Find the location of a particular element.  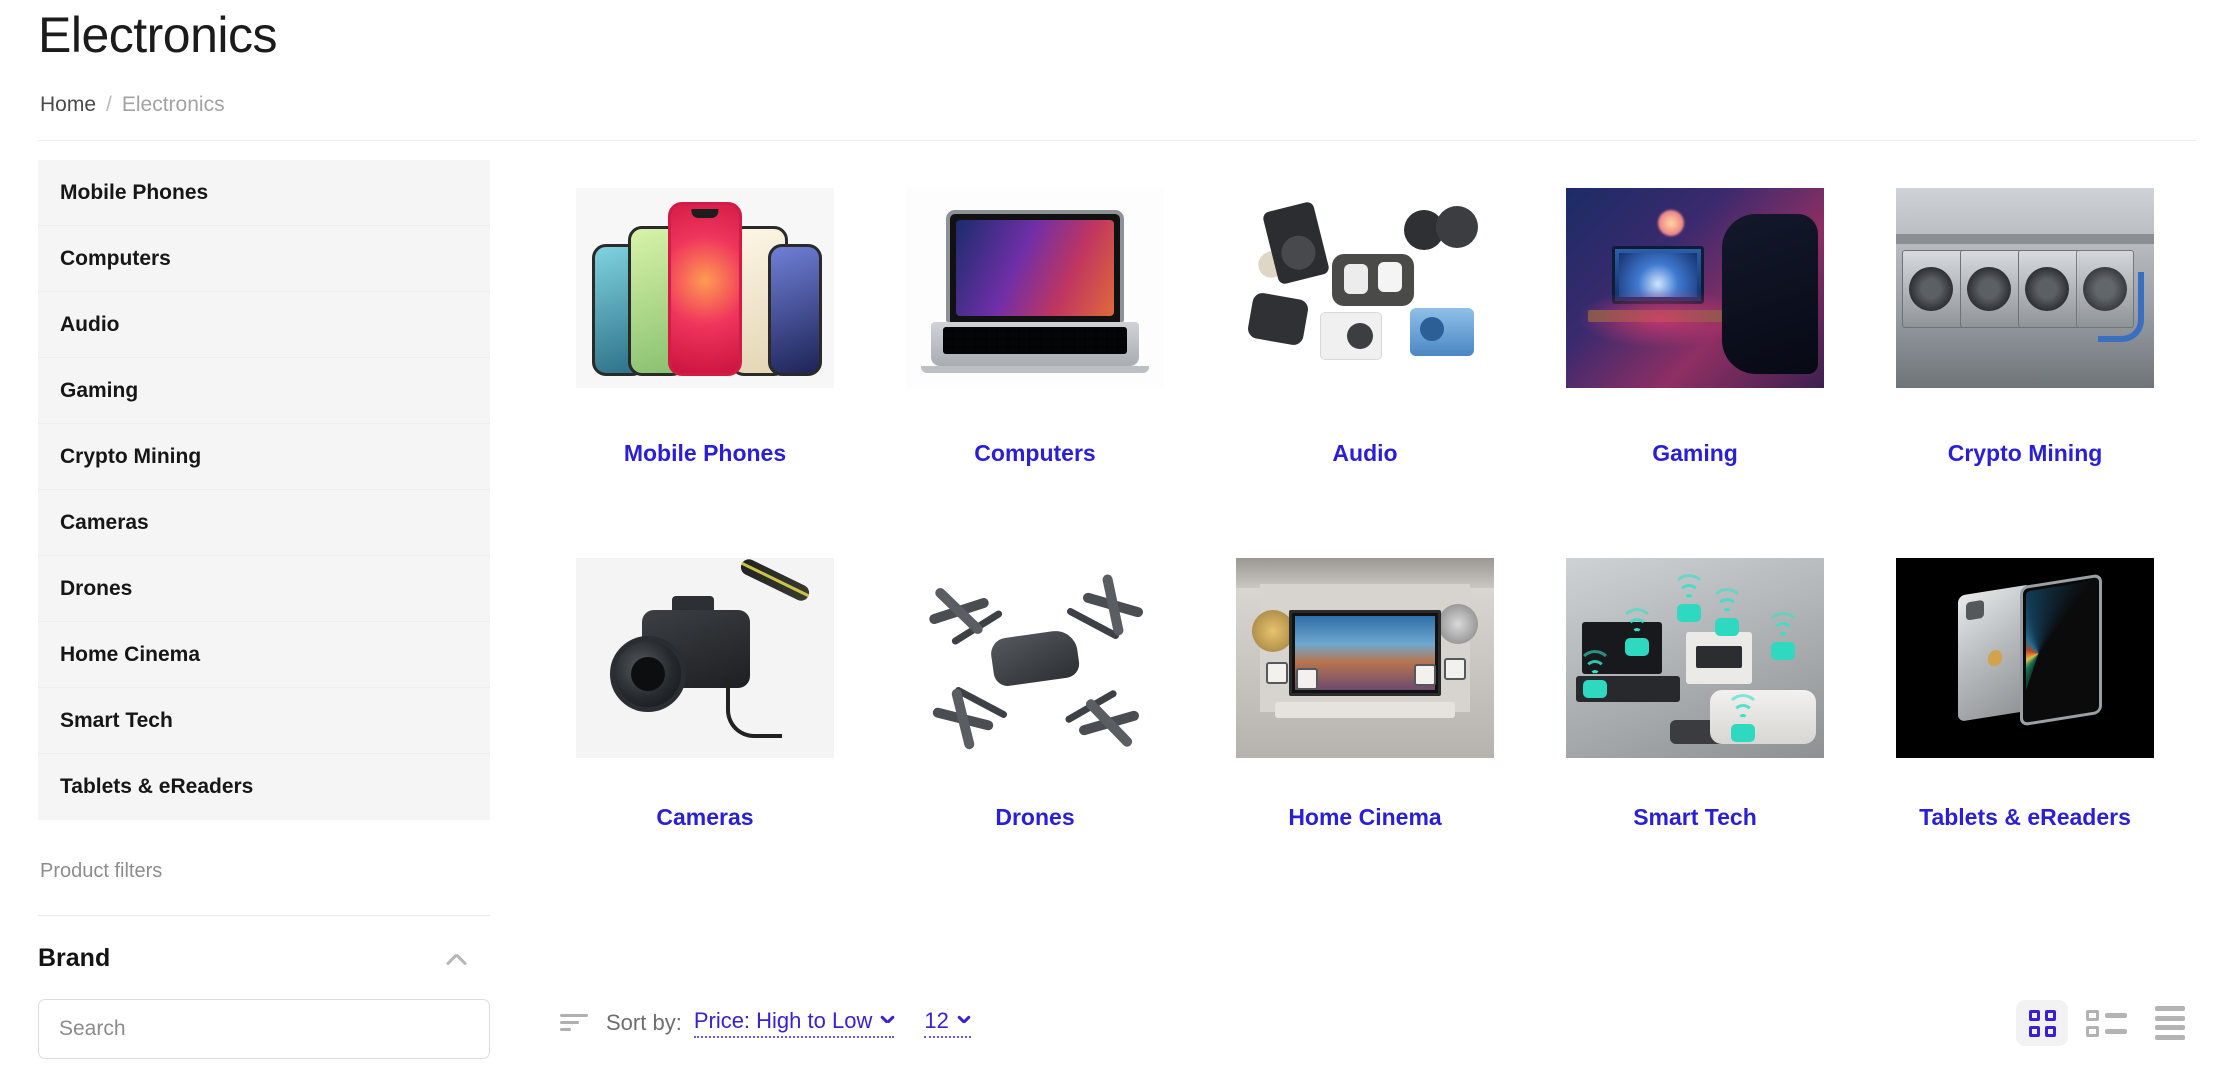

tile-label: Crypto Mining is located at coordinates (2025, 453).